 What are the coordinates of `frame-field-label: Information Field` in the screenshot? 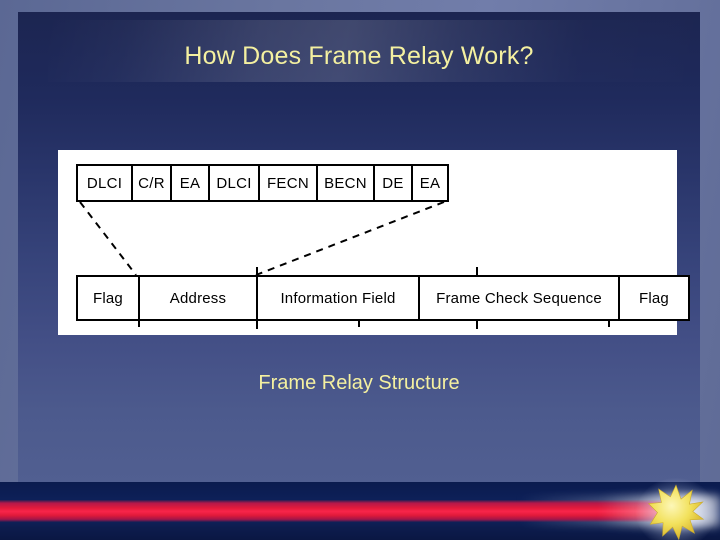 It's located at (338, 298).